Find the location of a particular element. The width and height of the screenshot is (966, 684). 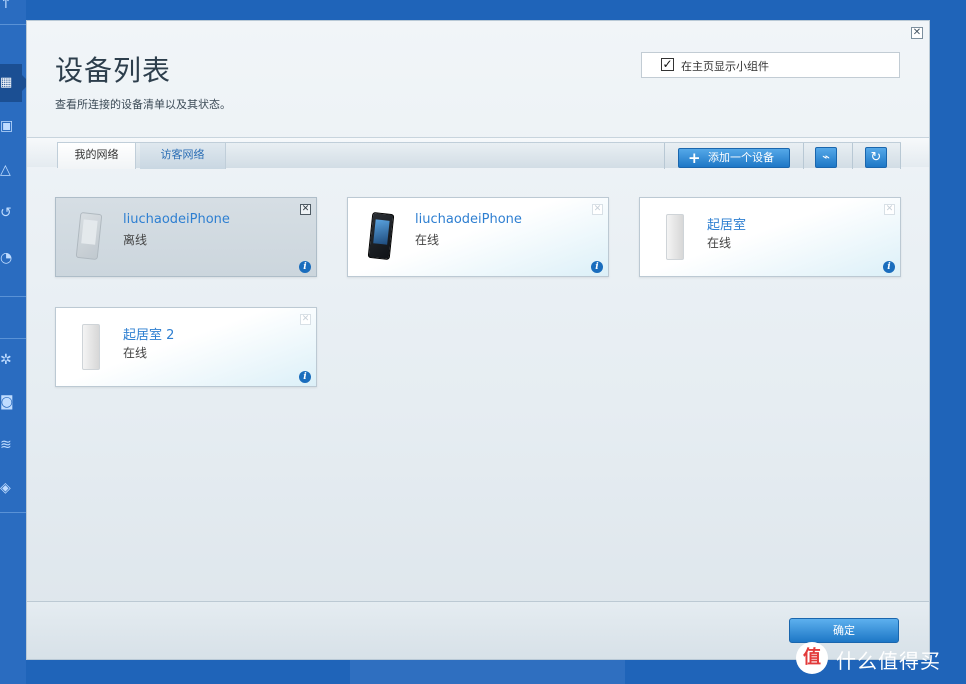

device-status: 离线 is located at coordinates (135, 240).